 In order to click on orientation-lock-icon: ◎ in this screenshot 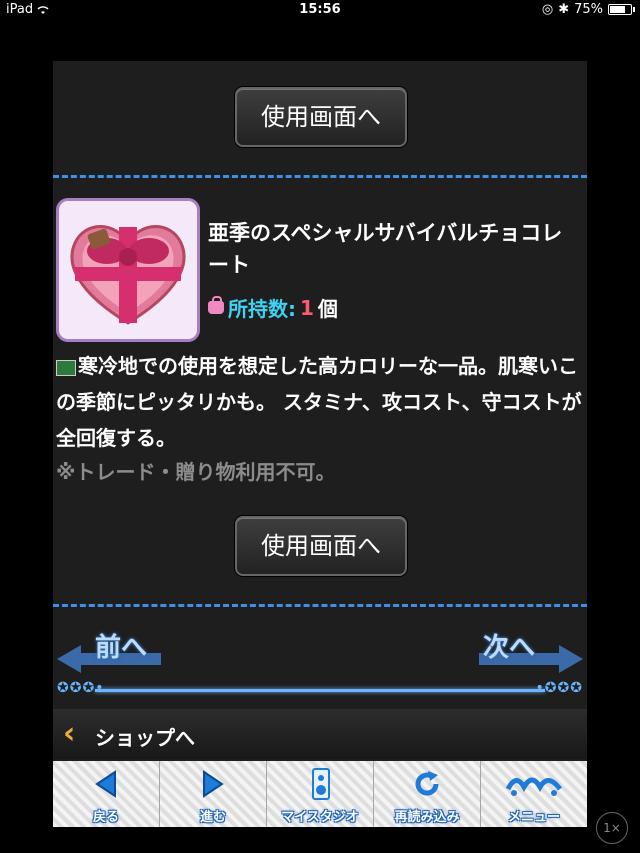, I will do `click(547, 9)`.